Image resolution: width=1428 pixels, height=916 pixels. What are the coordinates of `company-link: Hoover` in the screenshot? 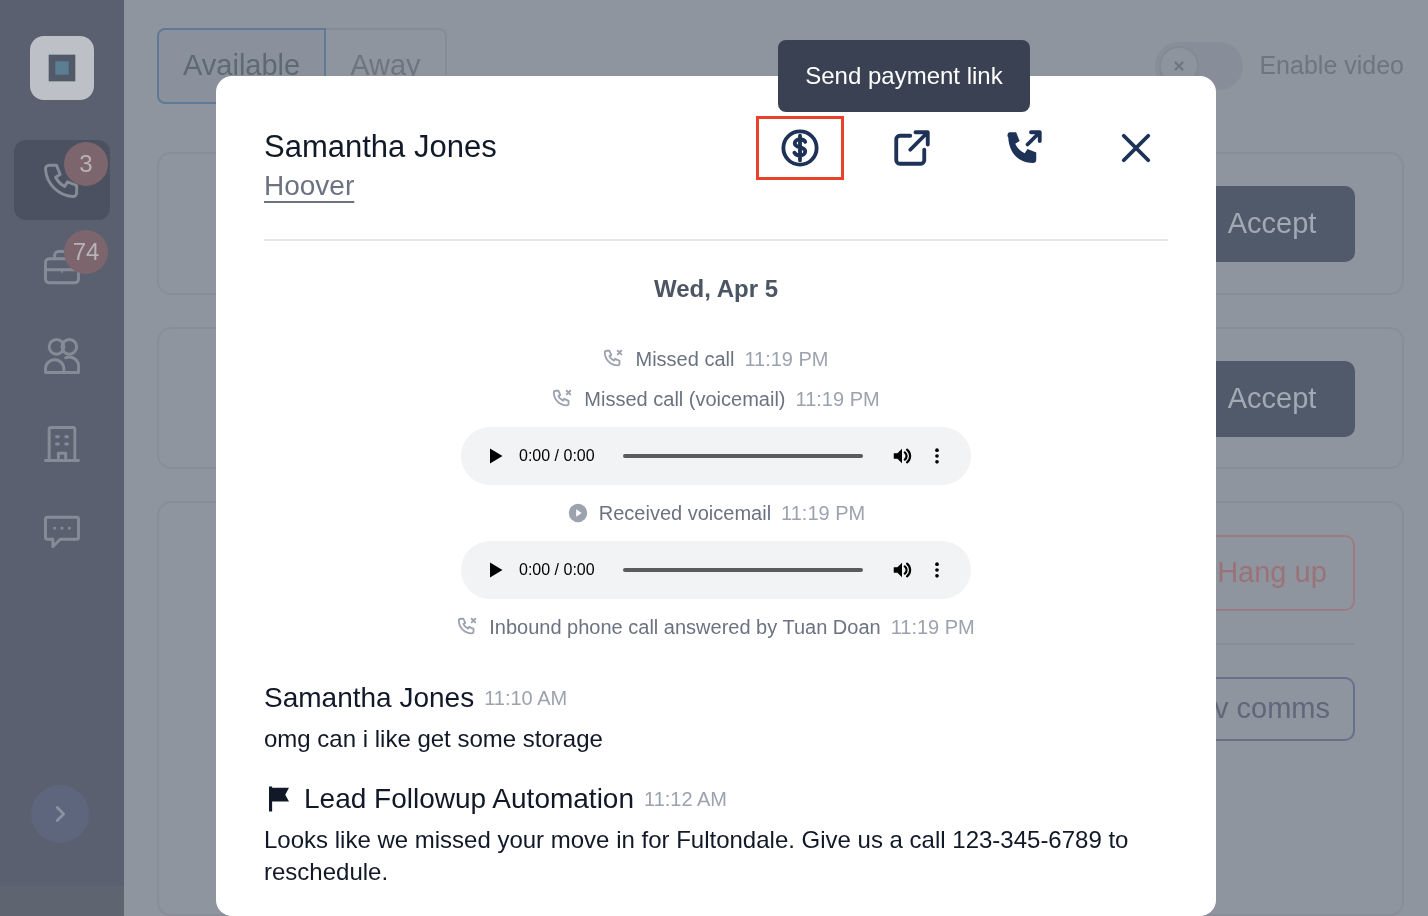 It's located at (309, 186).